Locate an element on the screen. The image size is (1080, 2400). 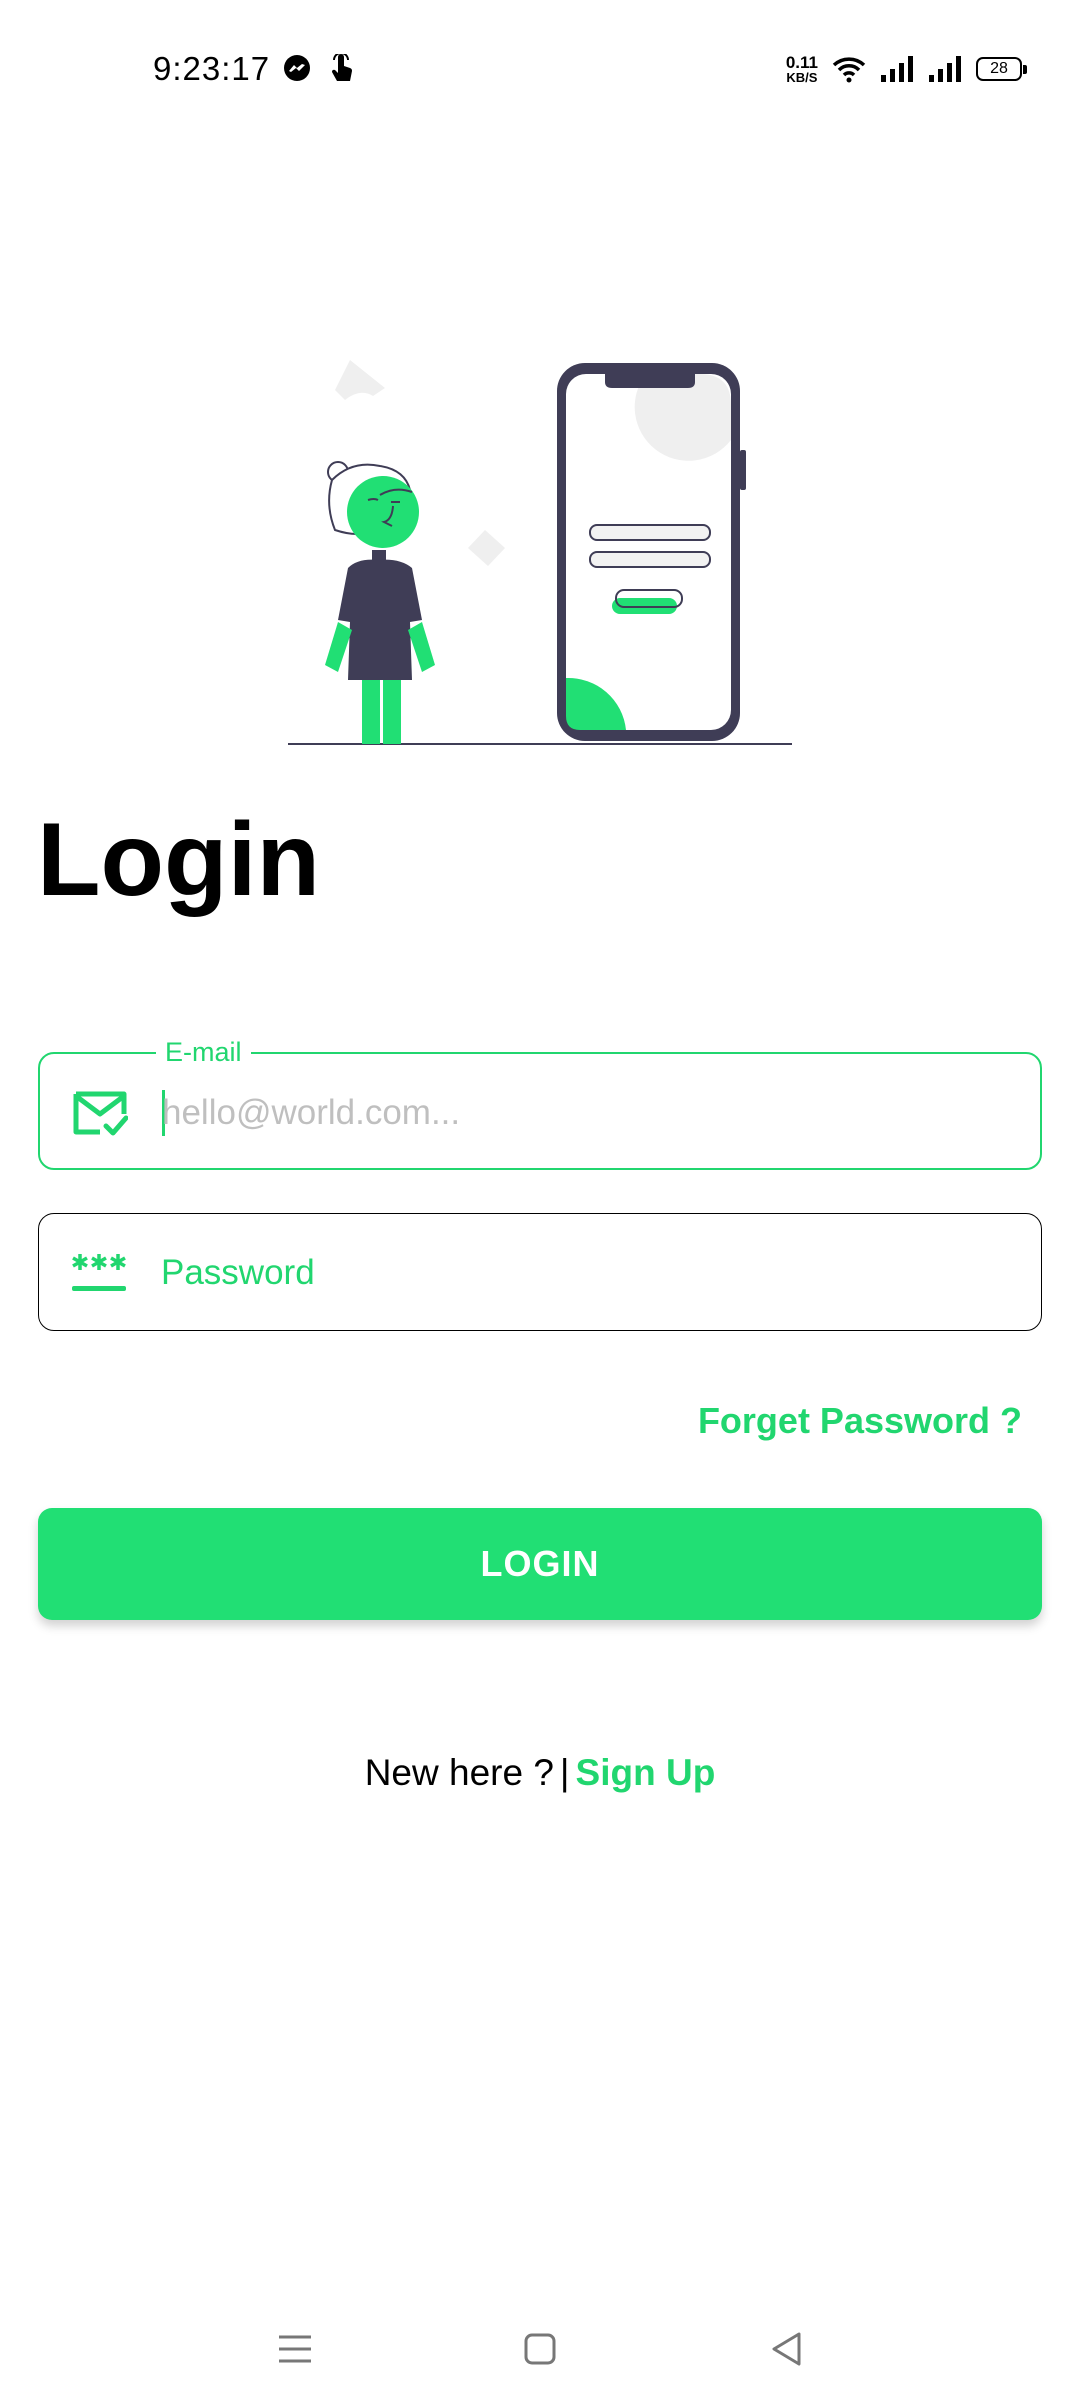
home-icon is located at coordinates (540, 2349).